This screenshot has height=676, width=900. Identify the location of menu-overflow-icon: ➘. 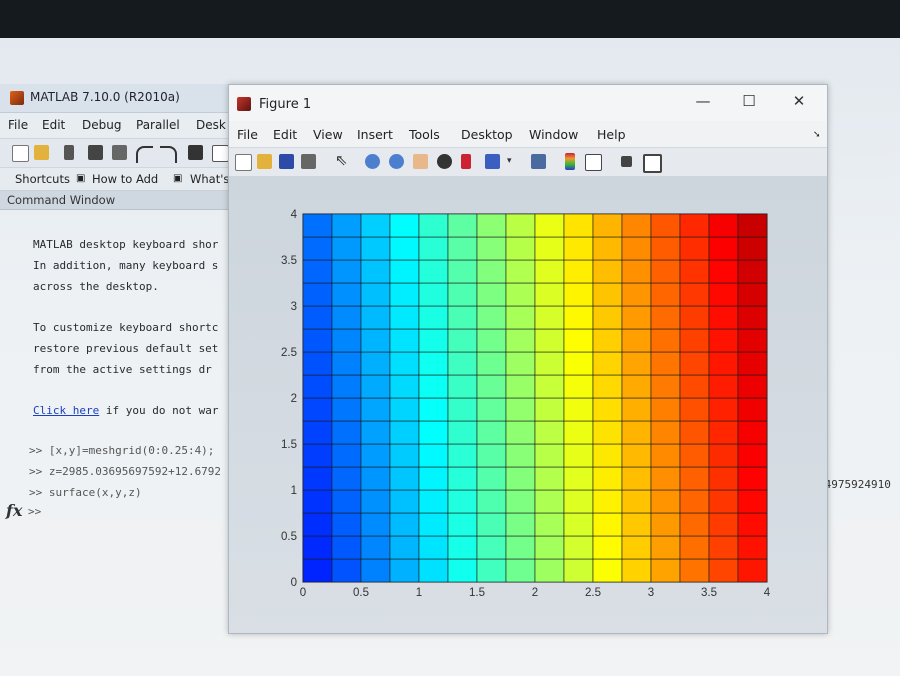
(817, 135).